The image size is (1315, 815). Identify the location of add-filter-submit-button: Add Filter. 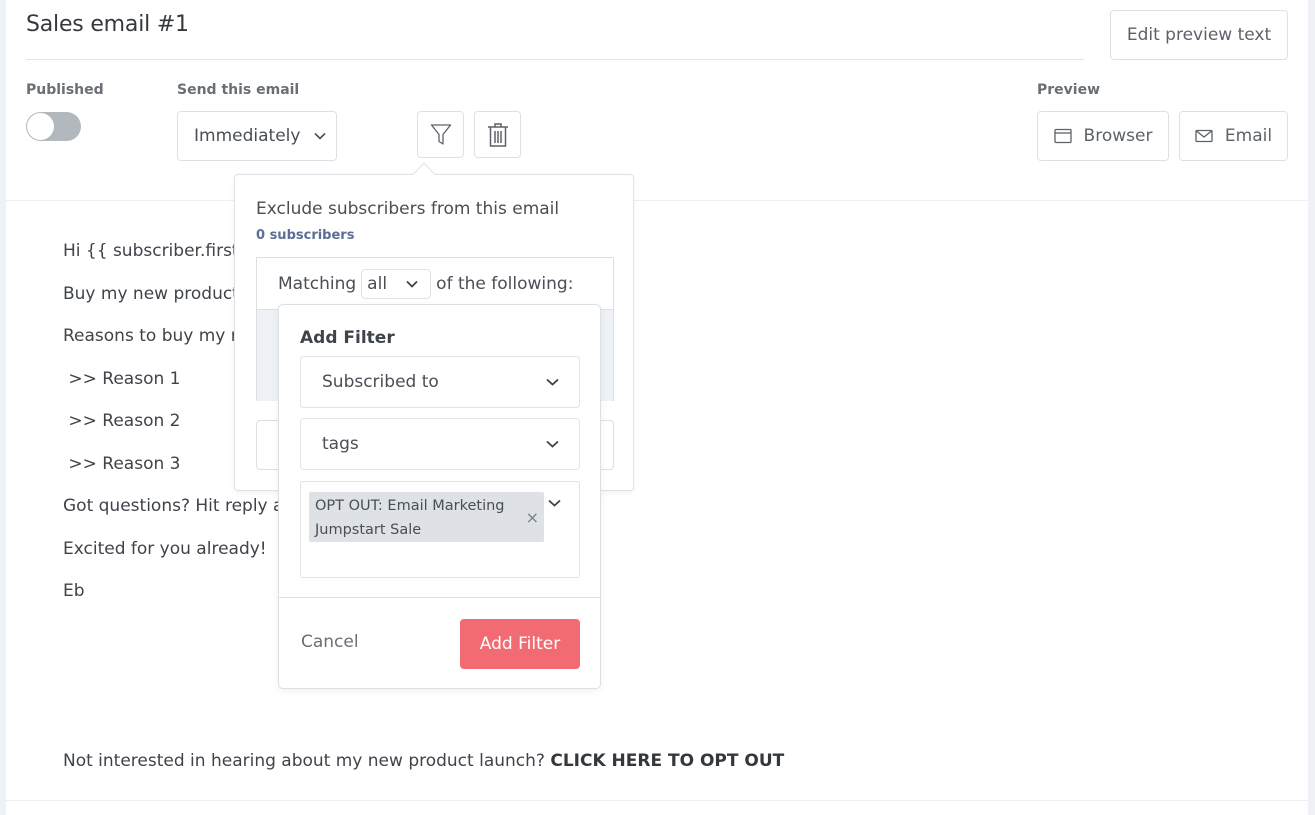
(520, 644).